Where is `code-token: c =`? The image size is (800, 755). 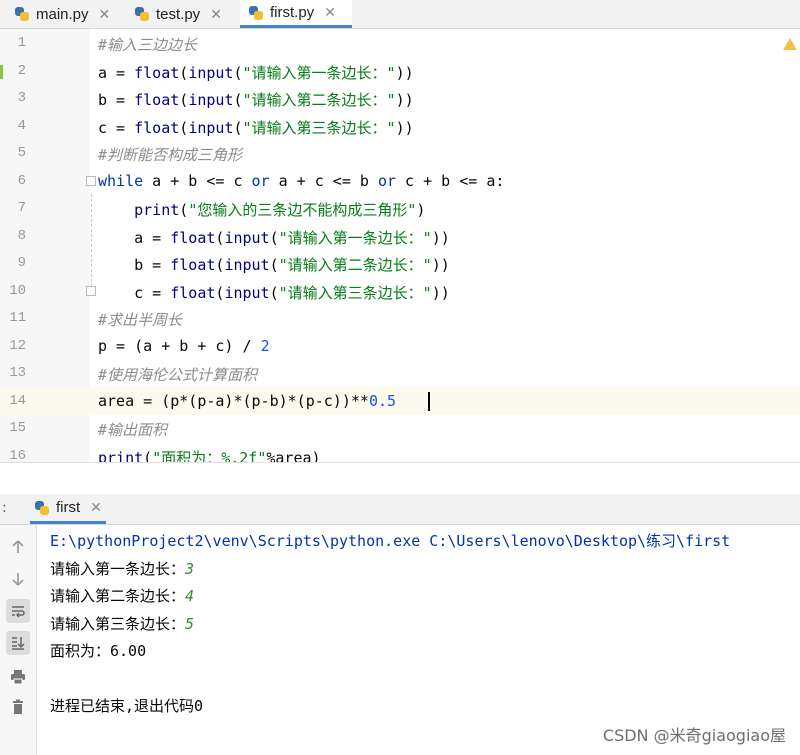 code-token: c = is located at coordinates (116, 127).